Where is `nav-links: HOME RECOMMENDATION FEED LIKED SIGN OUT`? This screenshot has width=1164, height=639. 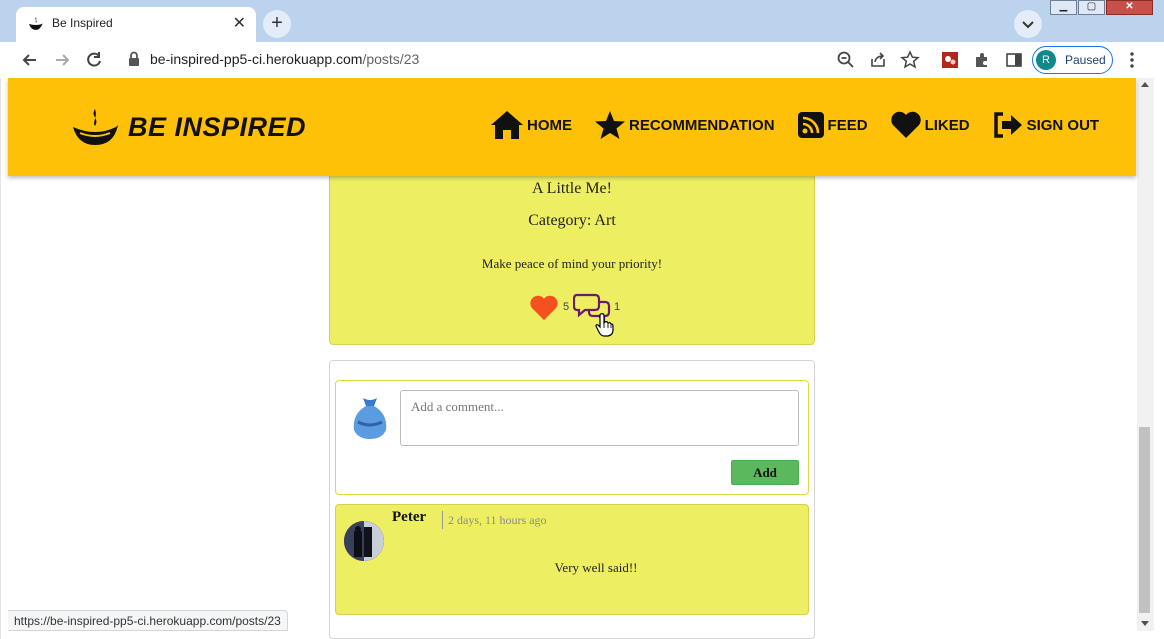 nav-links: HOME RECOMMENDATION FEED LIKED SIGN OUT is located at coordinates (805, 125).